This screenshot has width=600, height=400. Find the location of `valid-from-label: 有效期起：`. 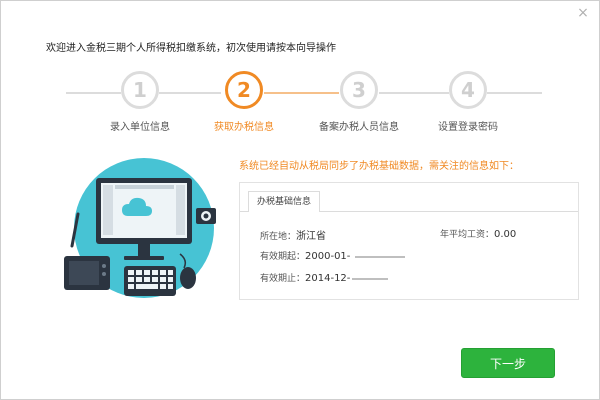

valid-from-label: 有效期起： is located at coordinates (283, 257).